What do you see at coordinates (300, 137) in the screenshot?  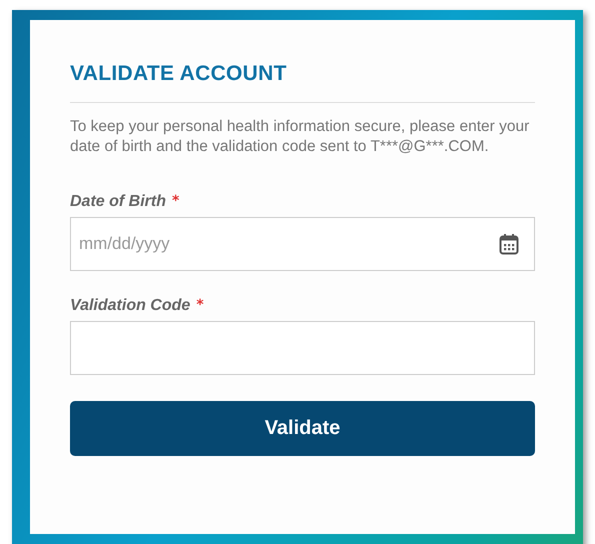 I see `intro-text: To keep your personal health information secure, please enter your date of birth and the validation code sent to T***@G***.COM.` at bounding box center [300, 137].